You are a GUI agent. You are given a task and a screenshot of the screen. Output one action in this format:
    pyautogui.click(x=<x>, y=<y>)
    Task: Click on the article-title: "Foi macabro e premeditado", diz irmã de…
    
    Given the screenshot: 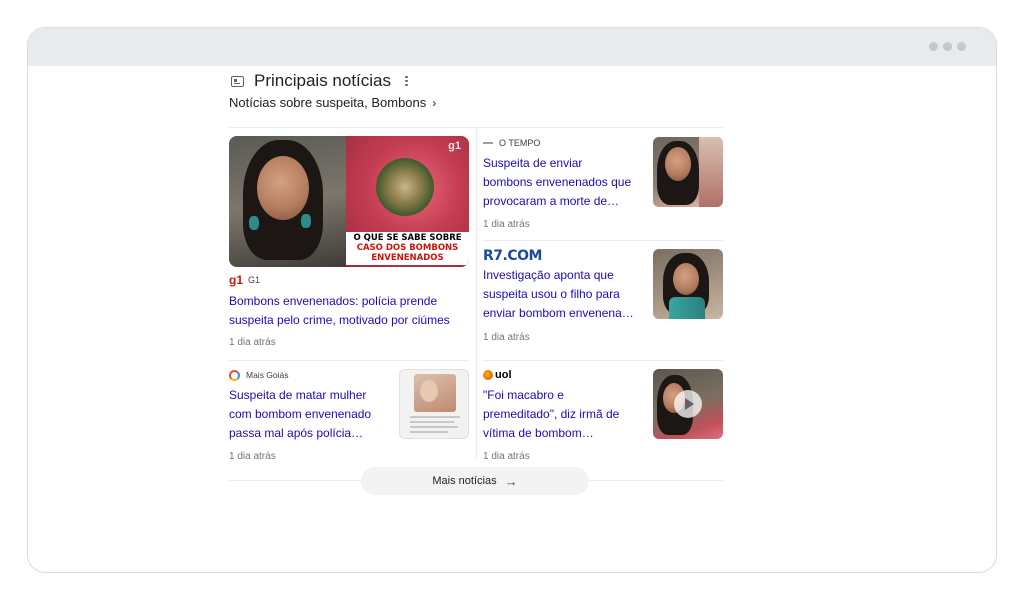 What is the action you would take?
    pyautogui.click(x=558, y=414)
    